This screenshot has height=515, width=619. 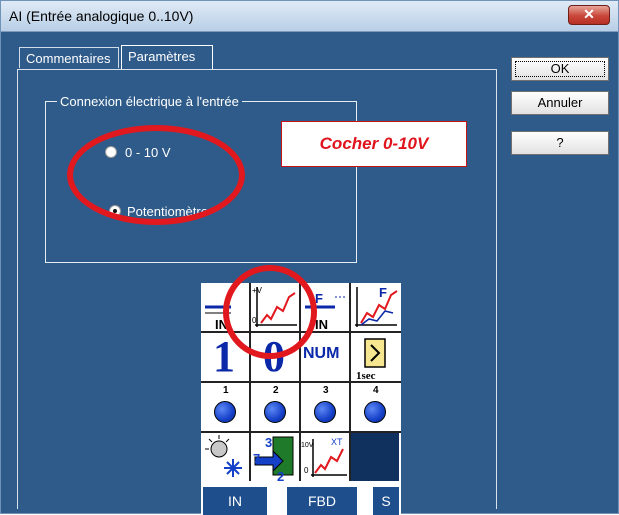 What do you see at coordinates (69, 57) in the screenshot?
I see `tab-commentaires: Commentaires` at bounding box center [69, 57].